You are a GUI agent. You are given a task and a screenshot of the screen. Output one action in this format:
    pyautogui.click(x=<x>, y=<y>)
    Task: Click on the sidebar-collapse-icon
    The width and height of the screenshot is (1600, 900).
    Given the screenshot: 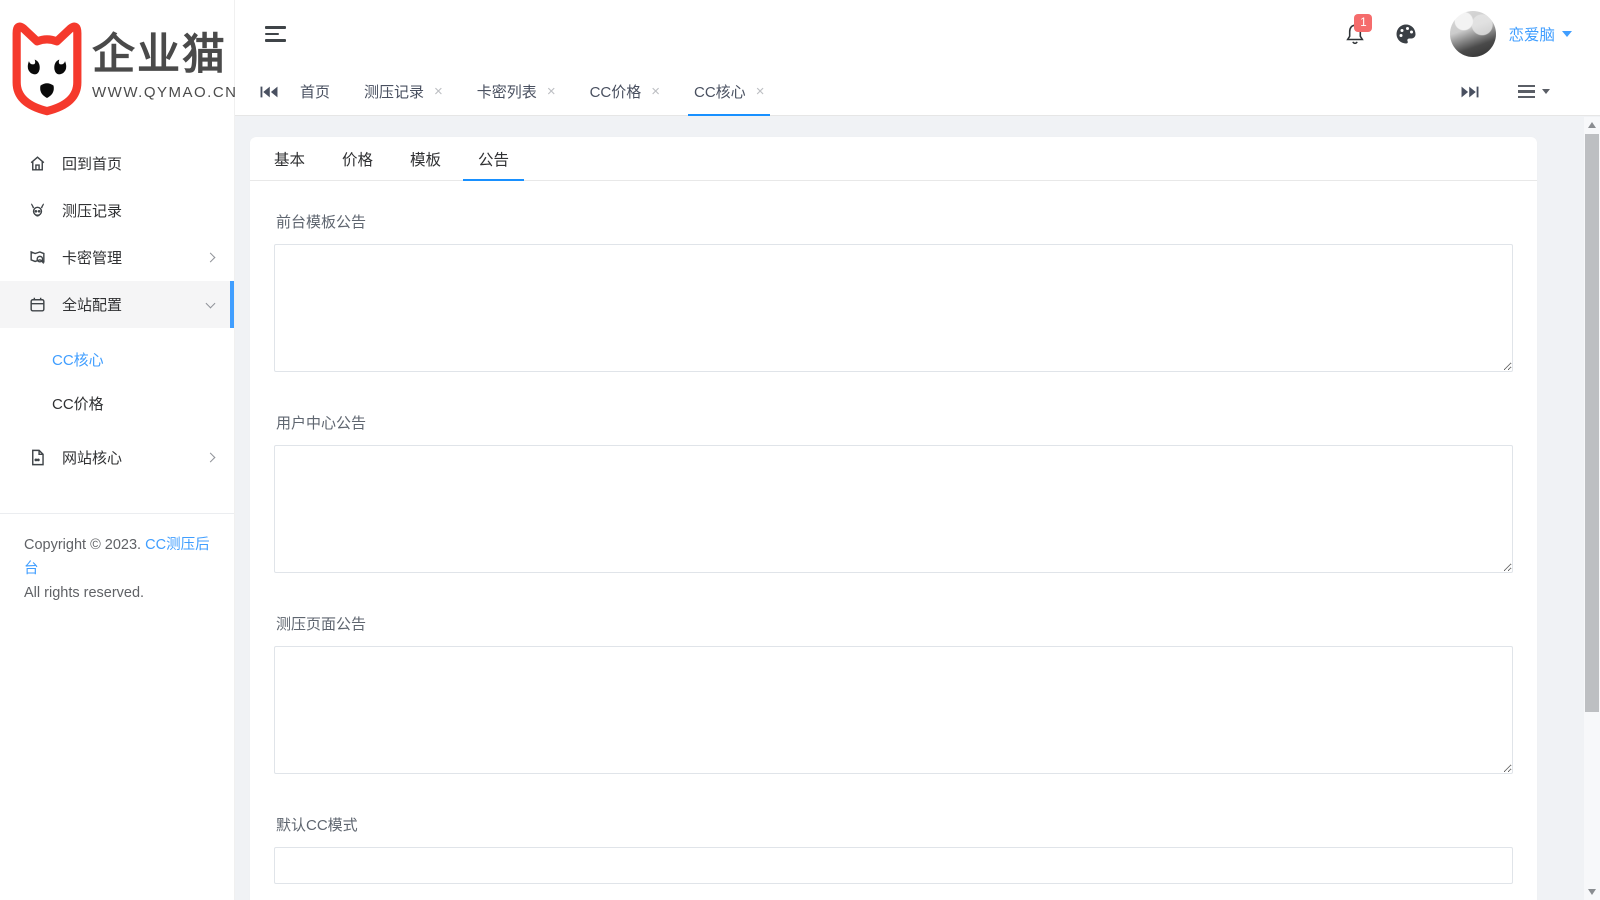 What is the action you would take?
    pyautogui.click(x=275, y=34)
    